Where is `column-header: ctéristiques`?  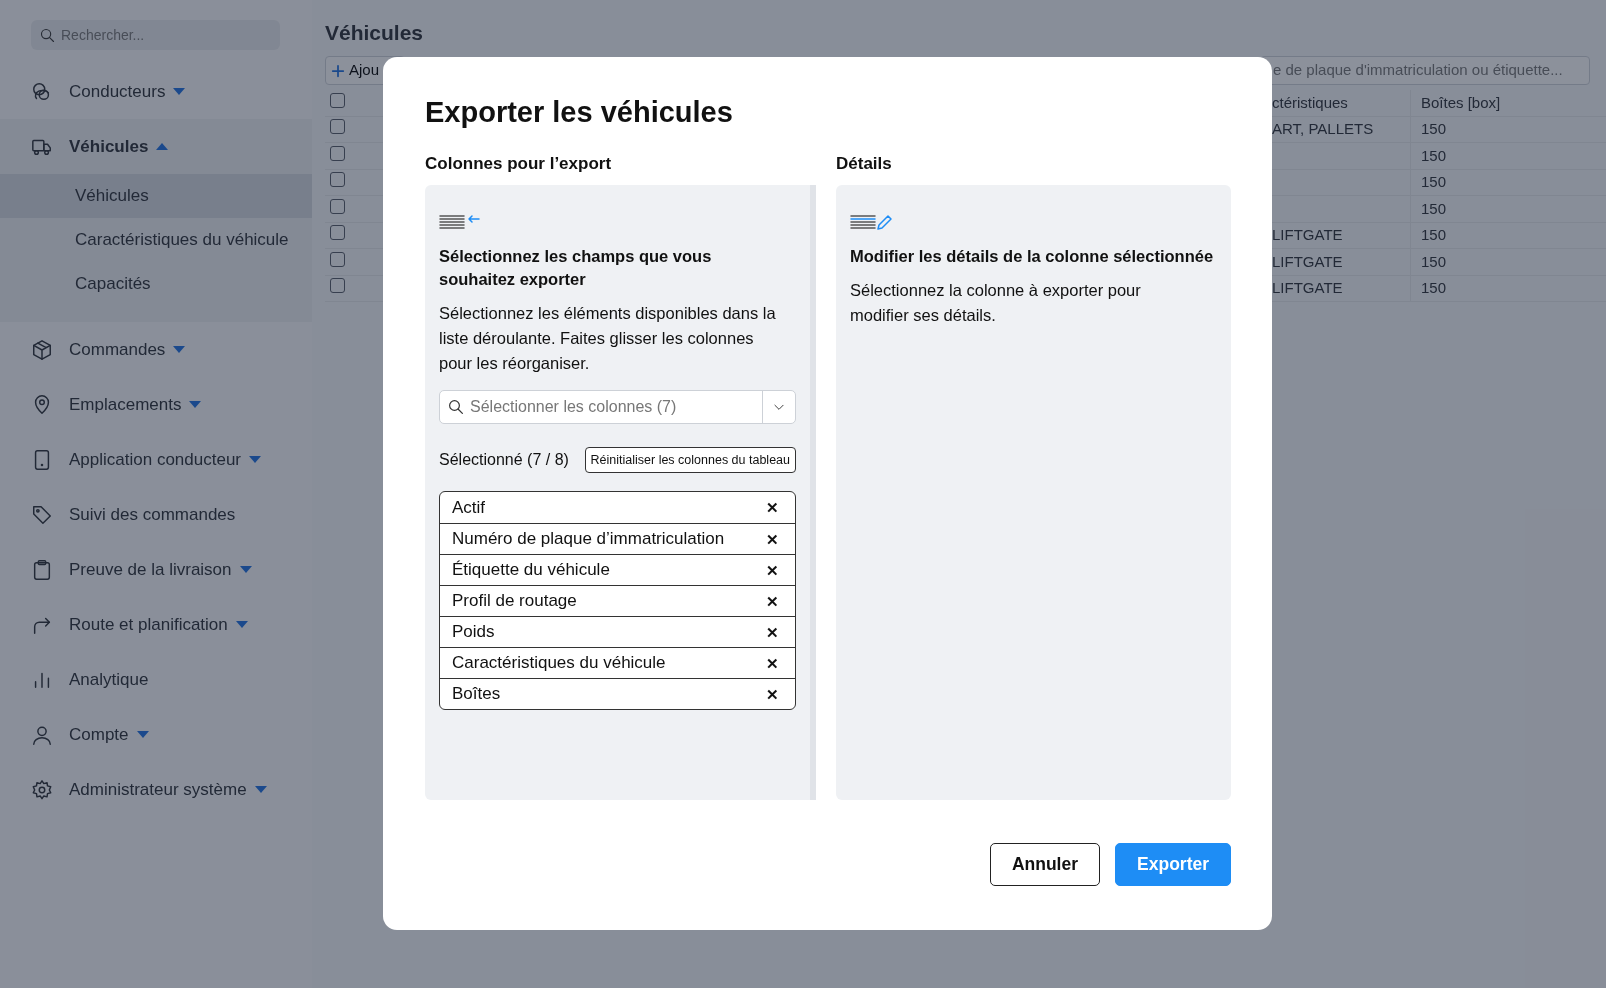 column-header: ctéristiques is located at coordinates (1310, 102).